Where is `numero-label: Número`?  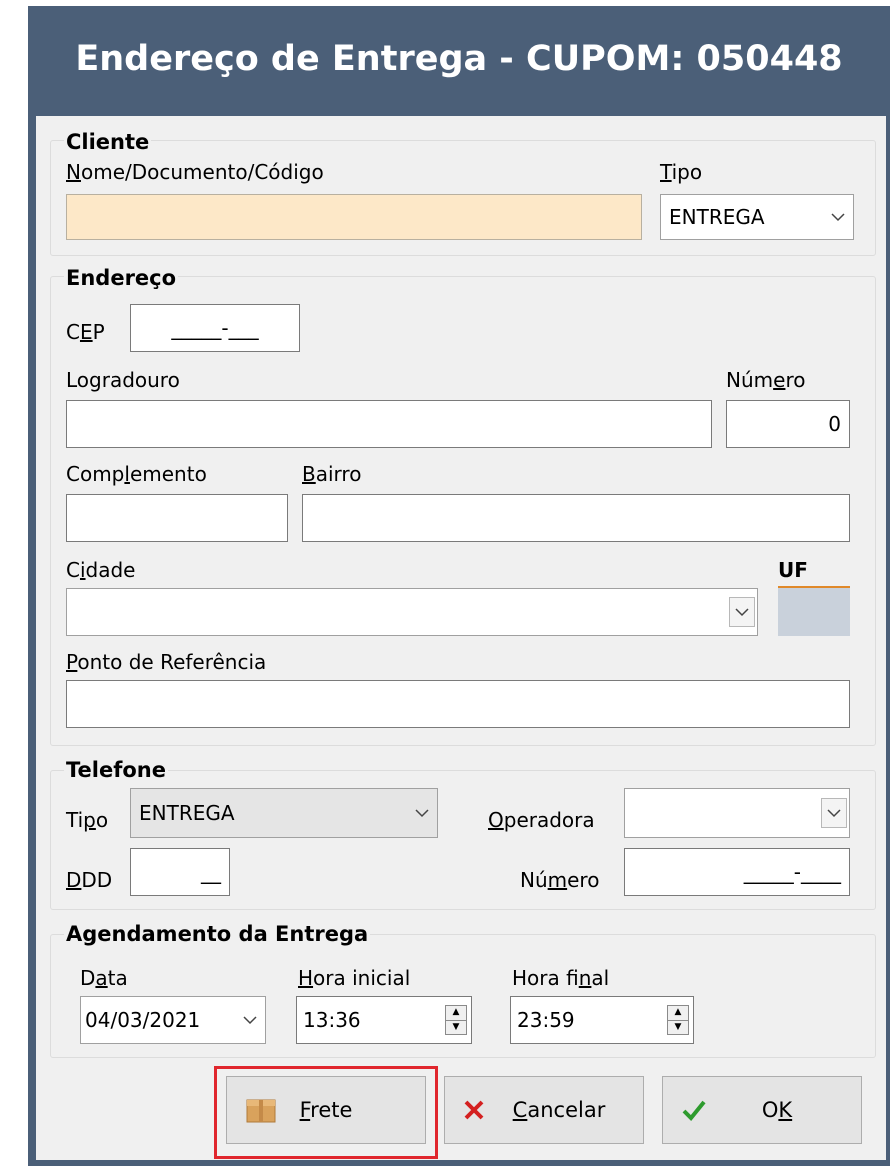
numero-label: Número is located at coordinates (766, 380).